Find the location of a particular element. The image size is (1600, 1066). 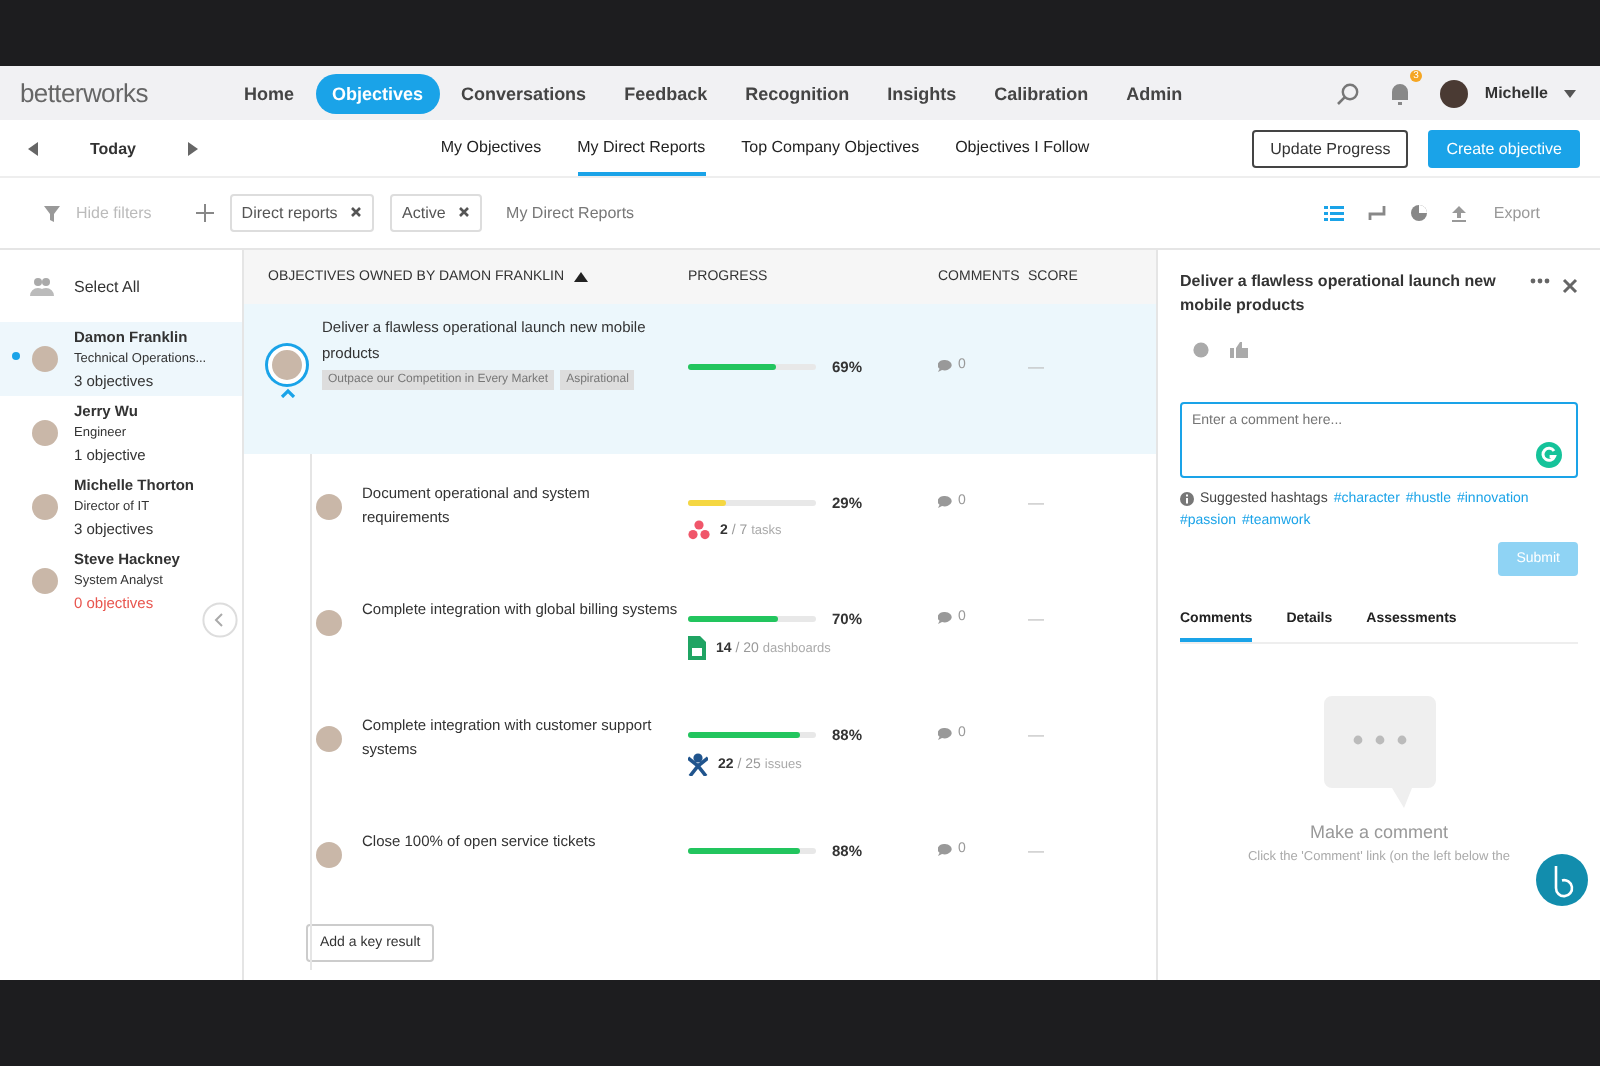

group-icon is located at coordinates (42, 286).